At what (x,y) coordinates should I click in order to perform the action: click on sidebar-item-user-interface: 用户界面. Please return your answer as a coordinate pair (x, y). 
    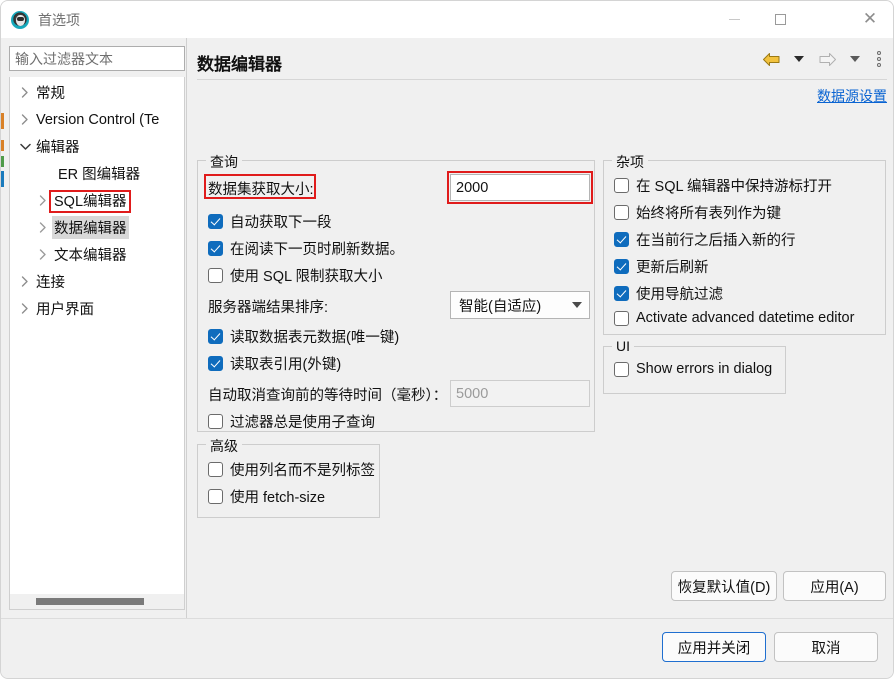
    Looking at the image, I should click on (97, 308).